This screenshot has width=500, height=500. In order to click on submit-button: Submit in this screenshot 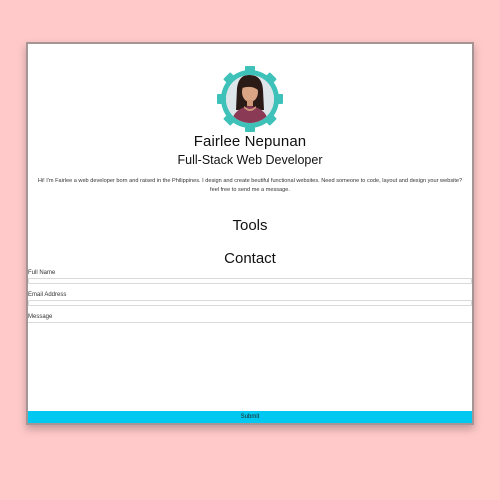, I will do `click(250, 417)`.